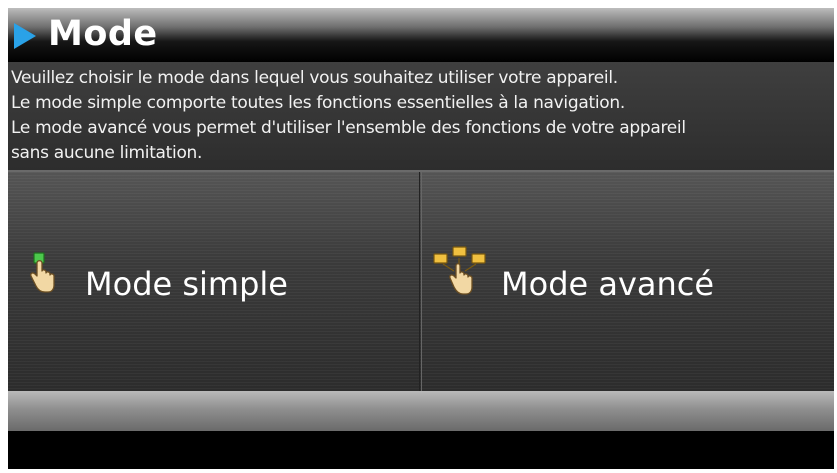 The height and width of the screenshot is (473, 837). Describe the element at coordinates (42, 272) in the screenshot. I see `hand-pointer-icon` at that location.